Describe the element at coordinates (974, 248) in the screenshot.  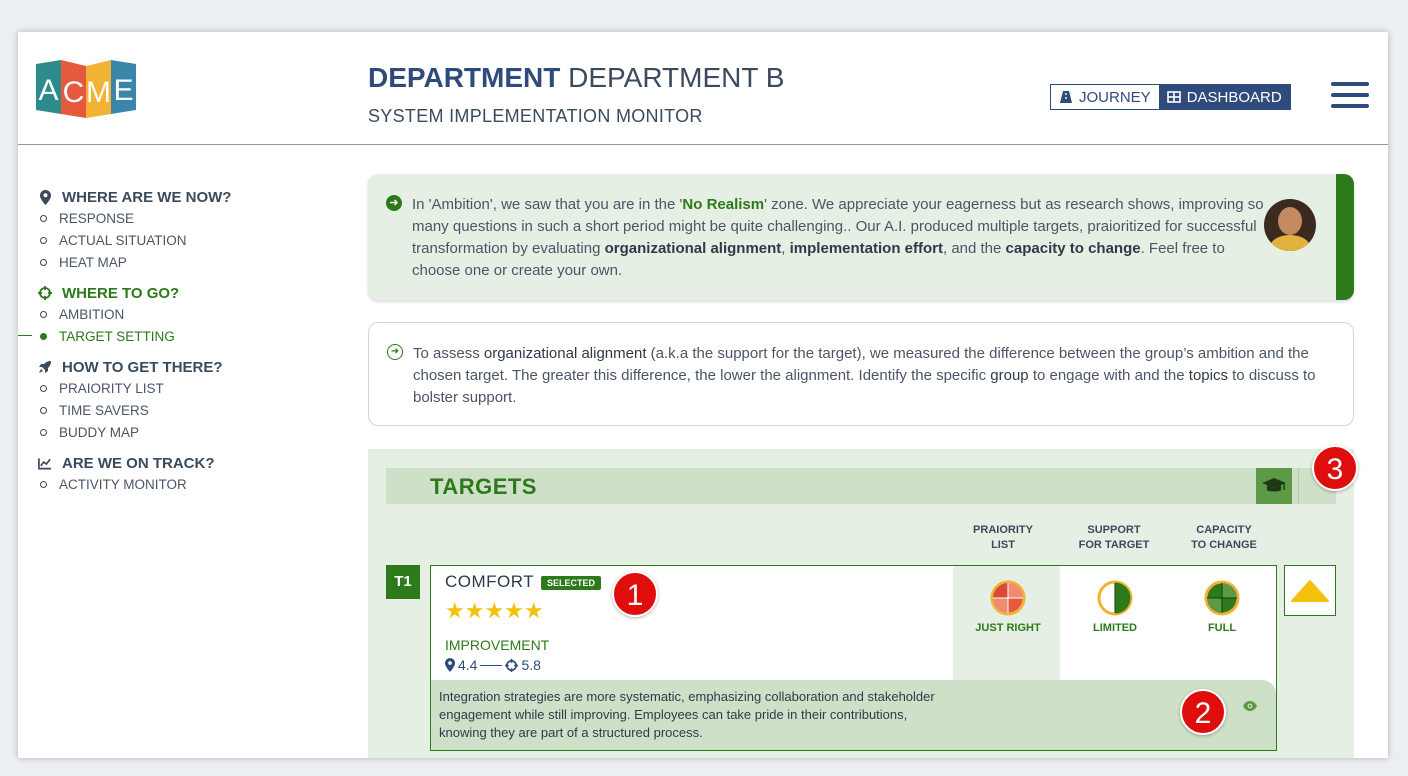
I see `info-text: , and the` at that location.